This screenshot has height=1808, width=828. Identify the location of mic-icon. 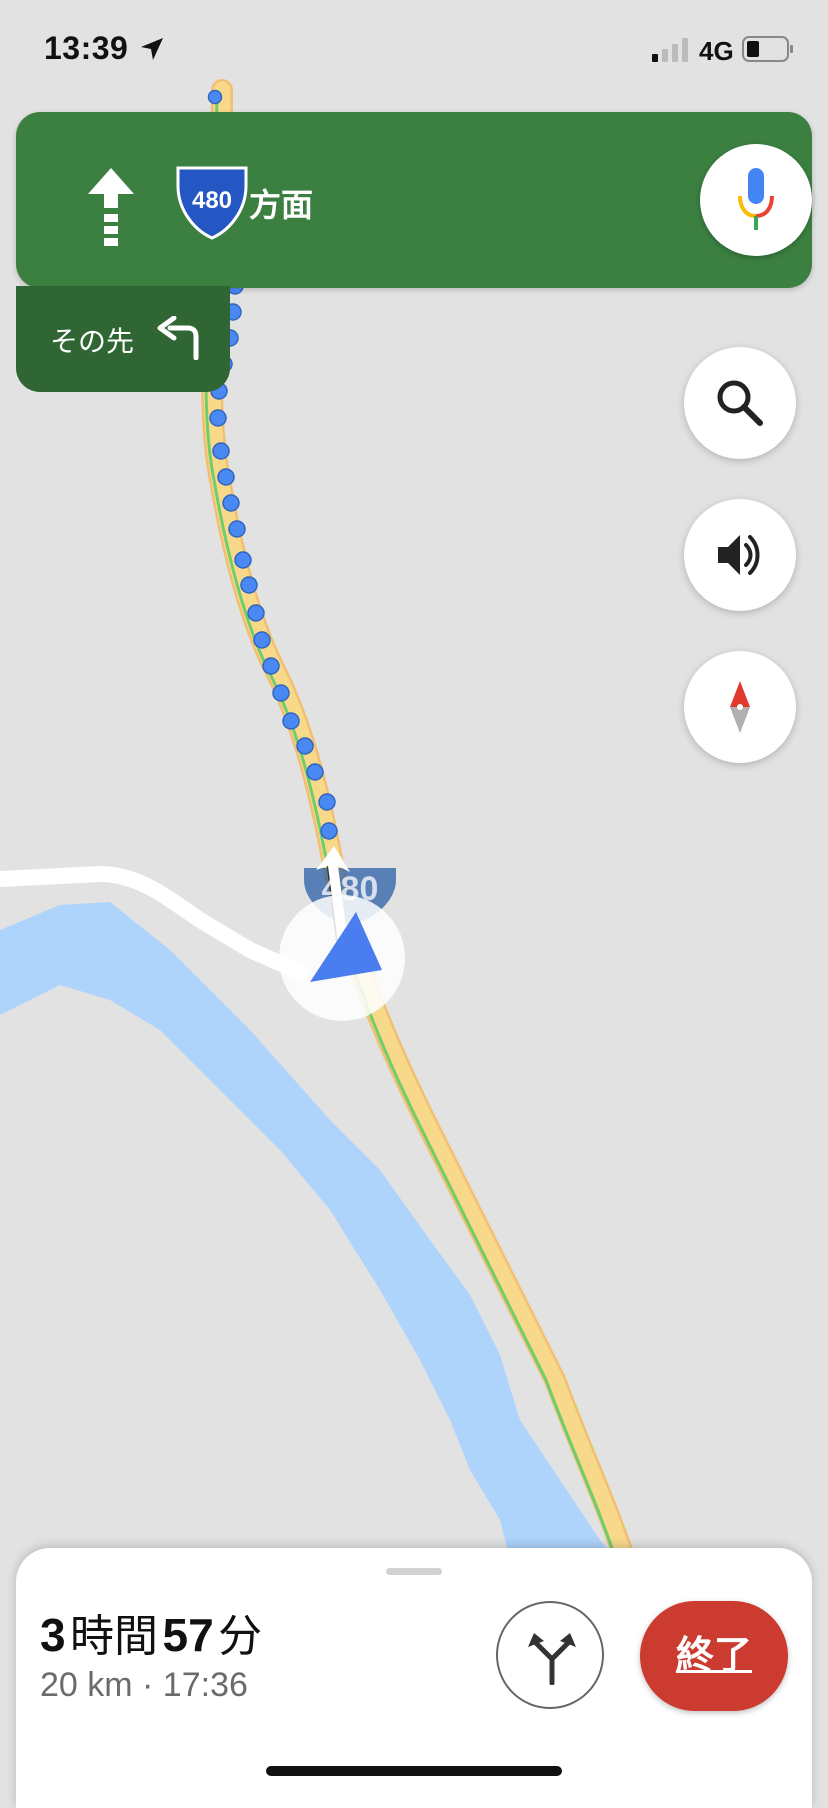
(756, 199).